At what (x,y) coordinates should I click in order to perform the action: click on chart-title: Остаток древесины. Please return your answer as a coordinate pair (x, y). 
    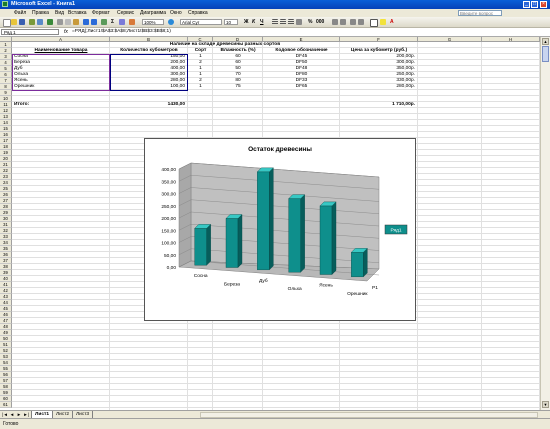
    Looking at the image, I should click on (280, 149).